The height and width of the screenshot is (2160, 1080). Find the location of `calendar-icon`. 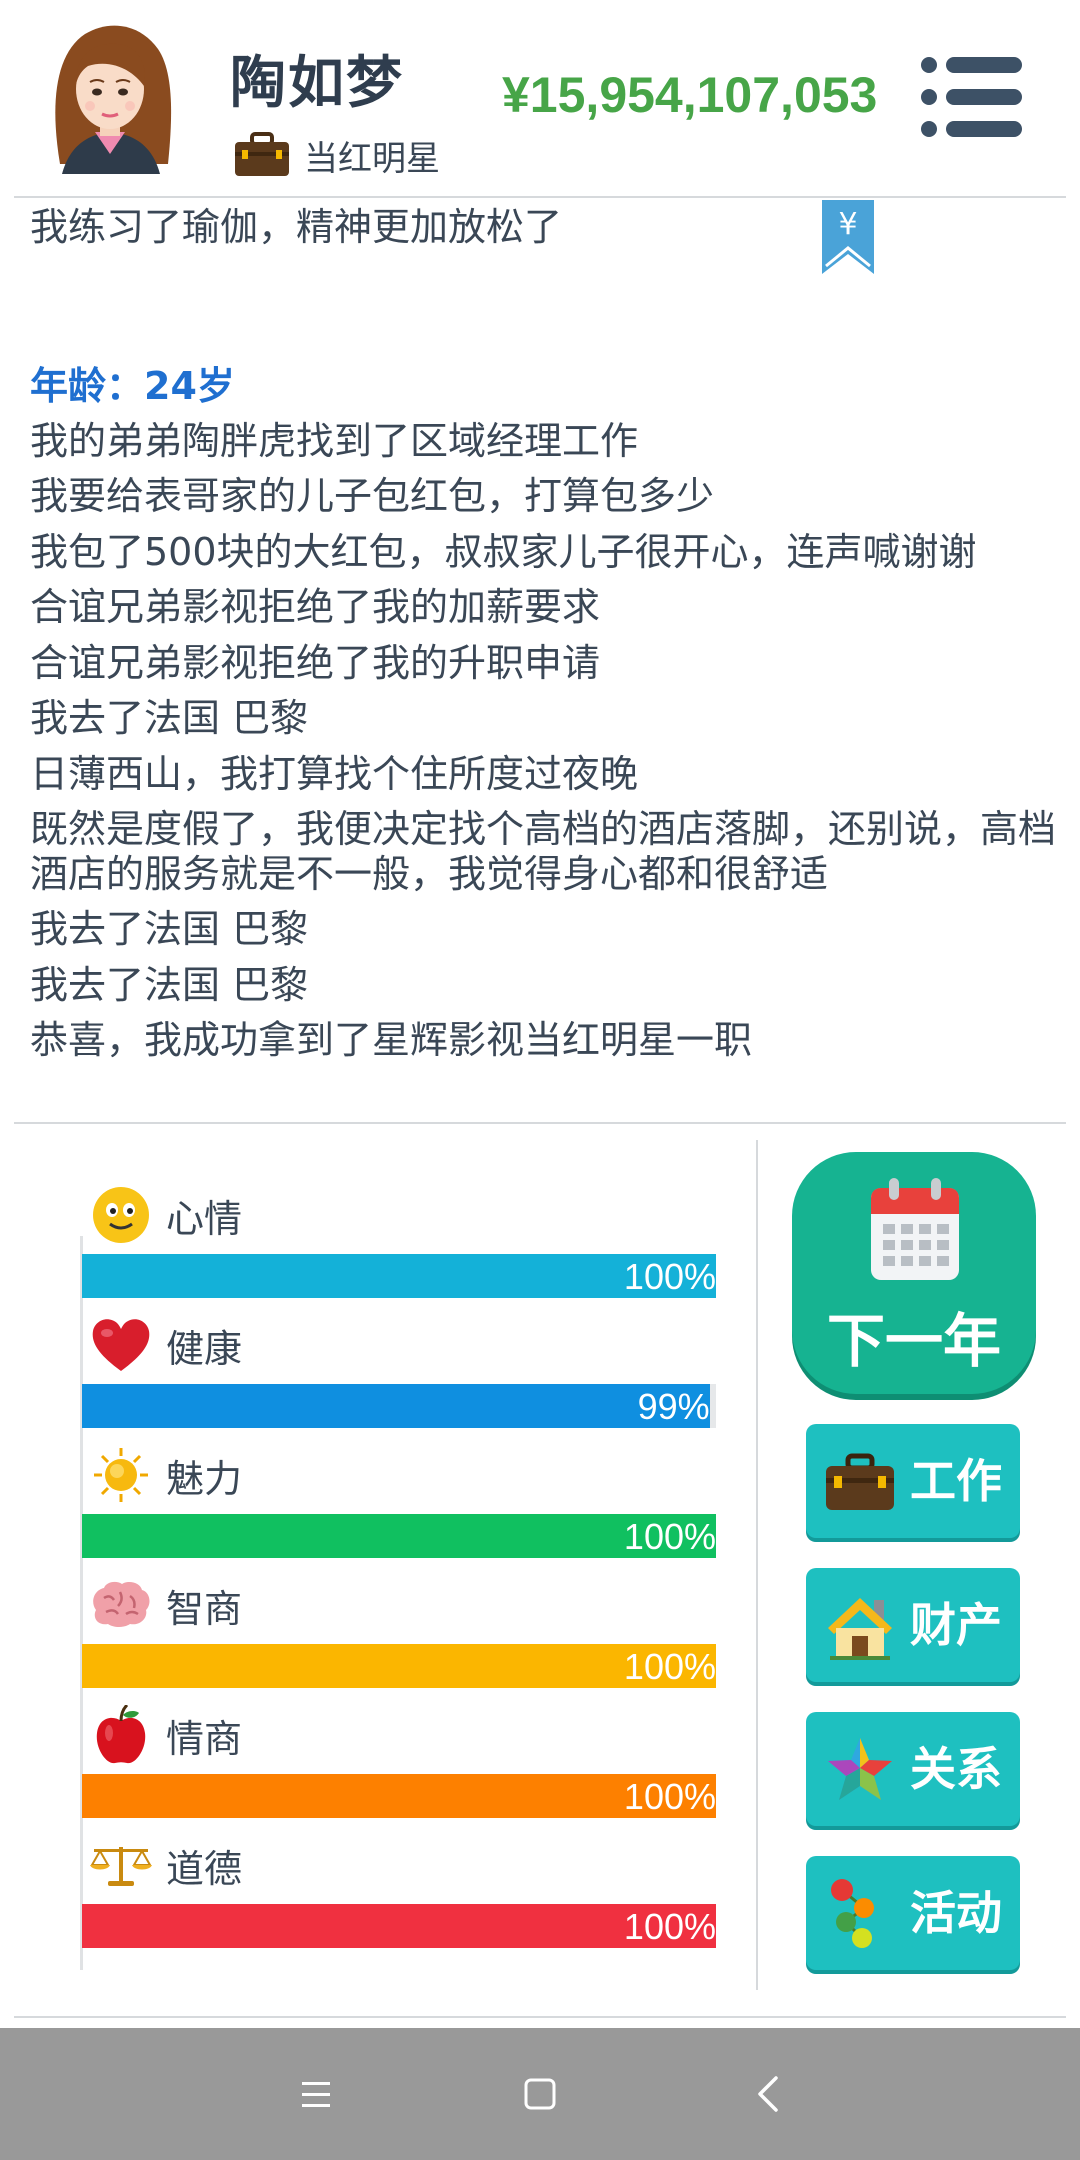

calendar-icon is located at coordinates (915, 1229).